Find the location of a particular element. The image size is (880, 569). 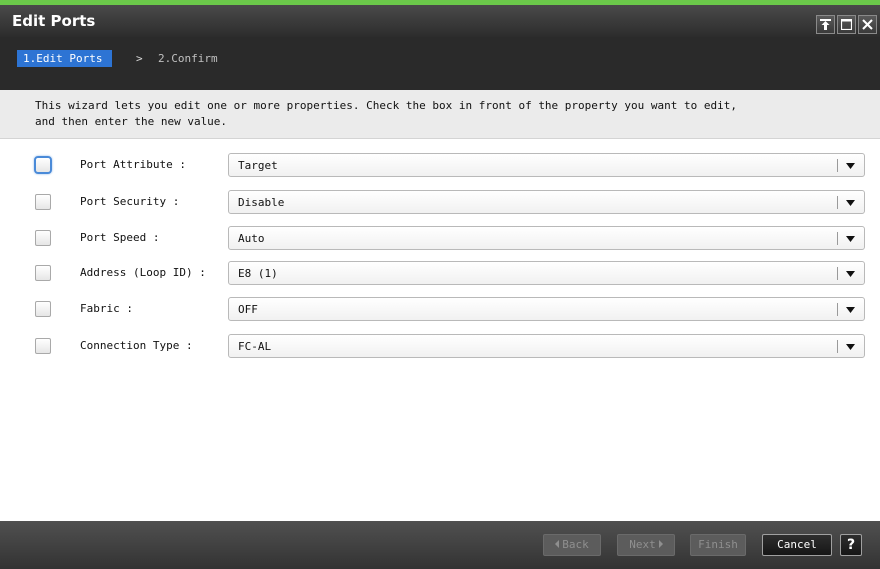

port-security-checkbox is located at coordinates (43, 202).